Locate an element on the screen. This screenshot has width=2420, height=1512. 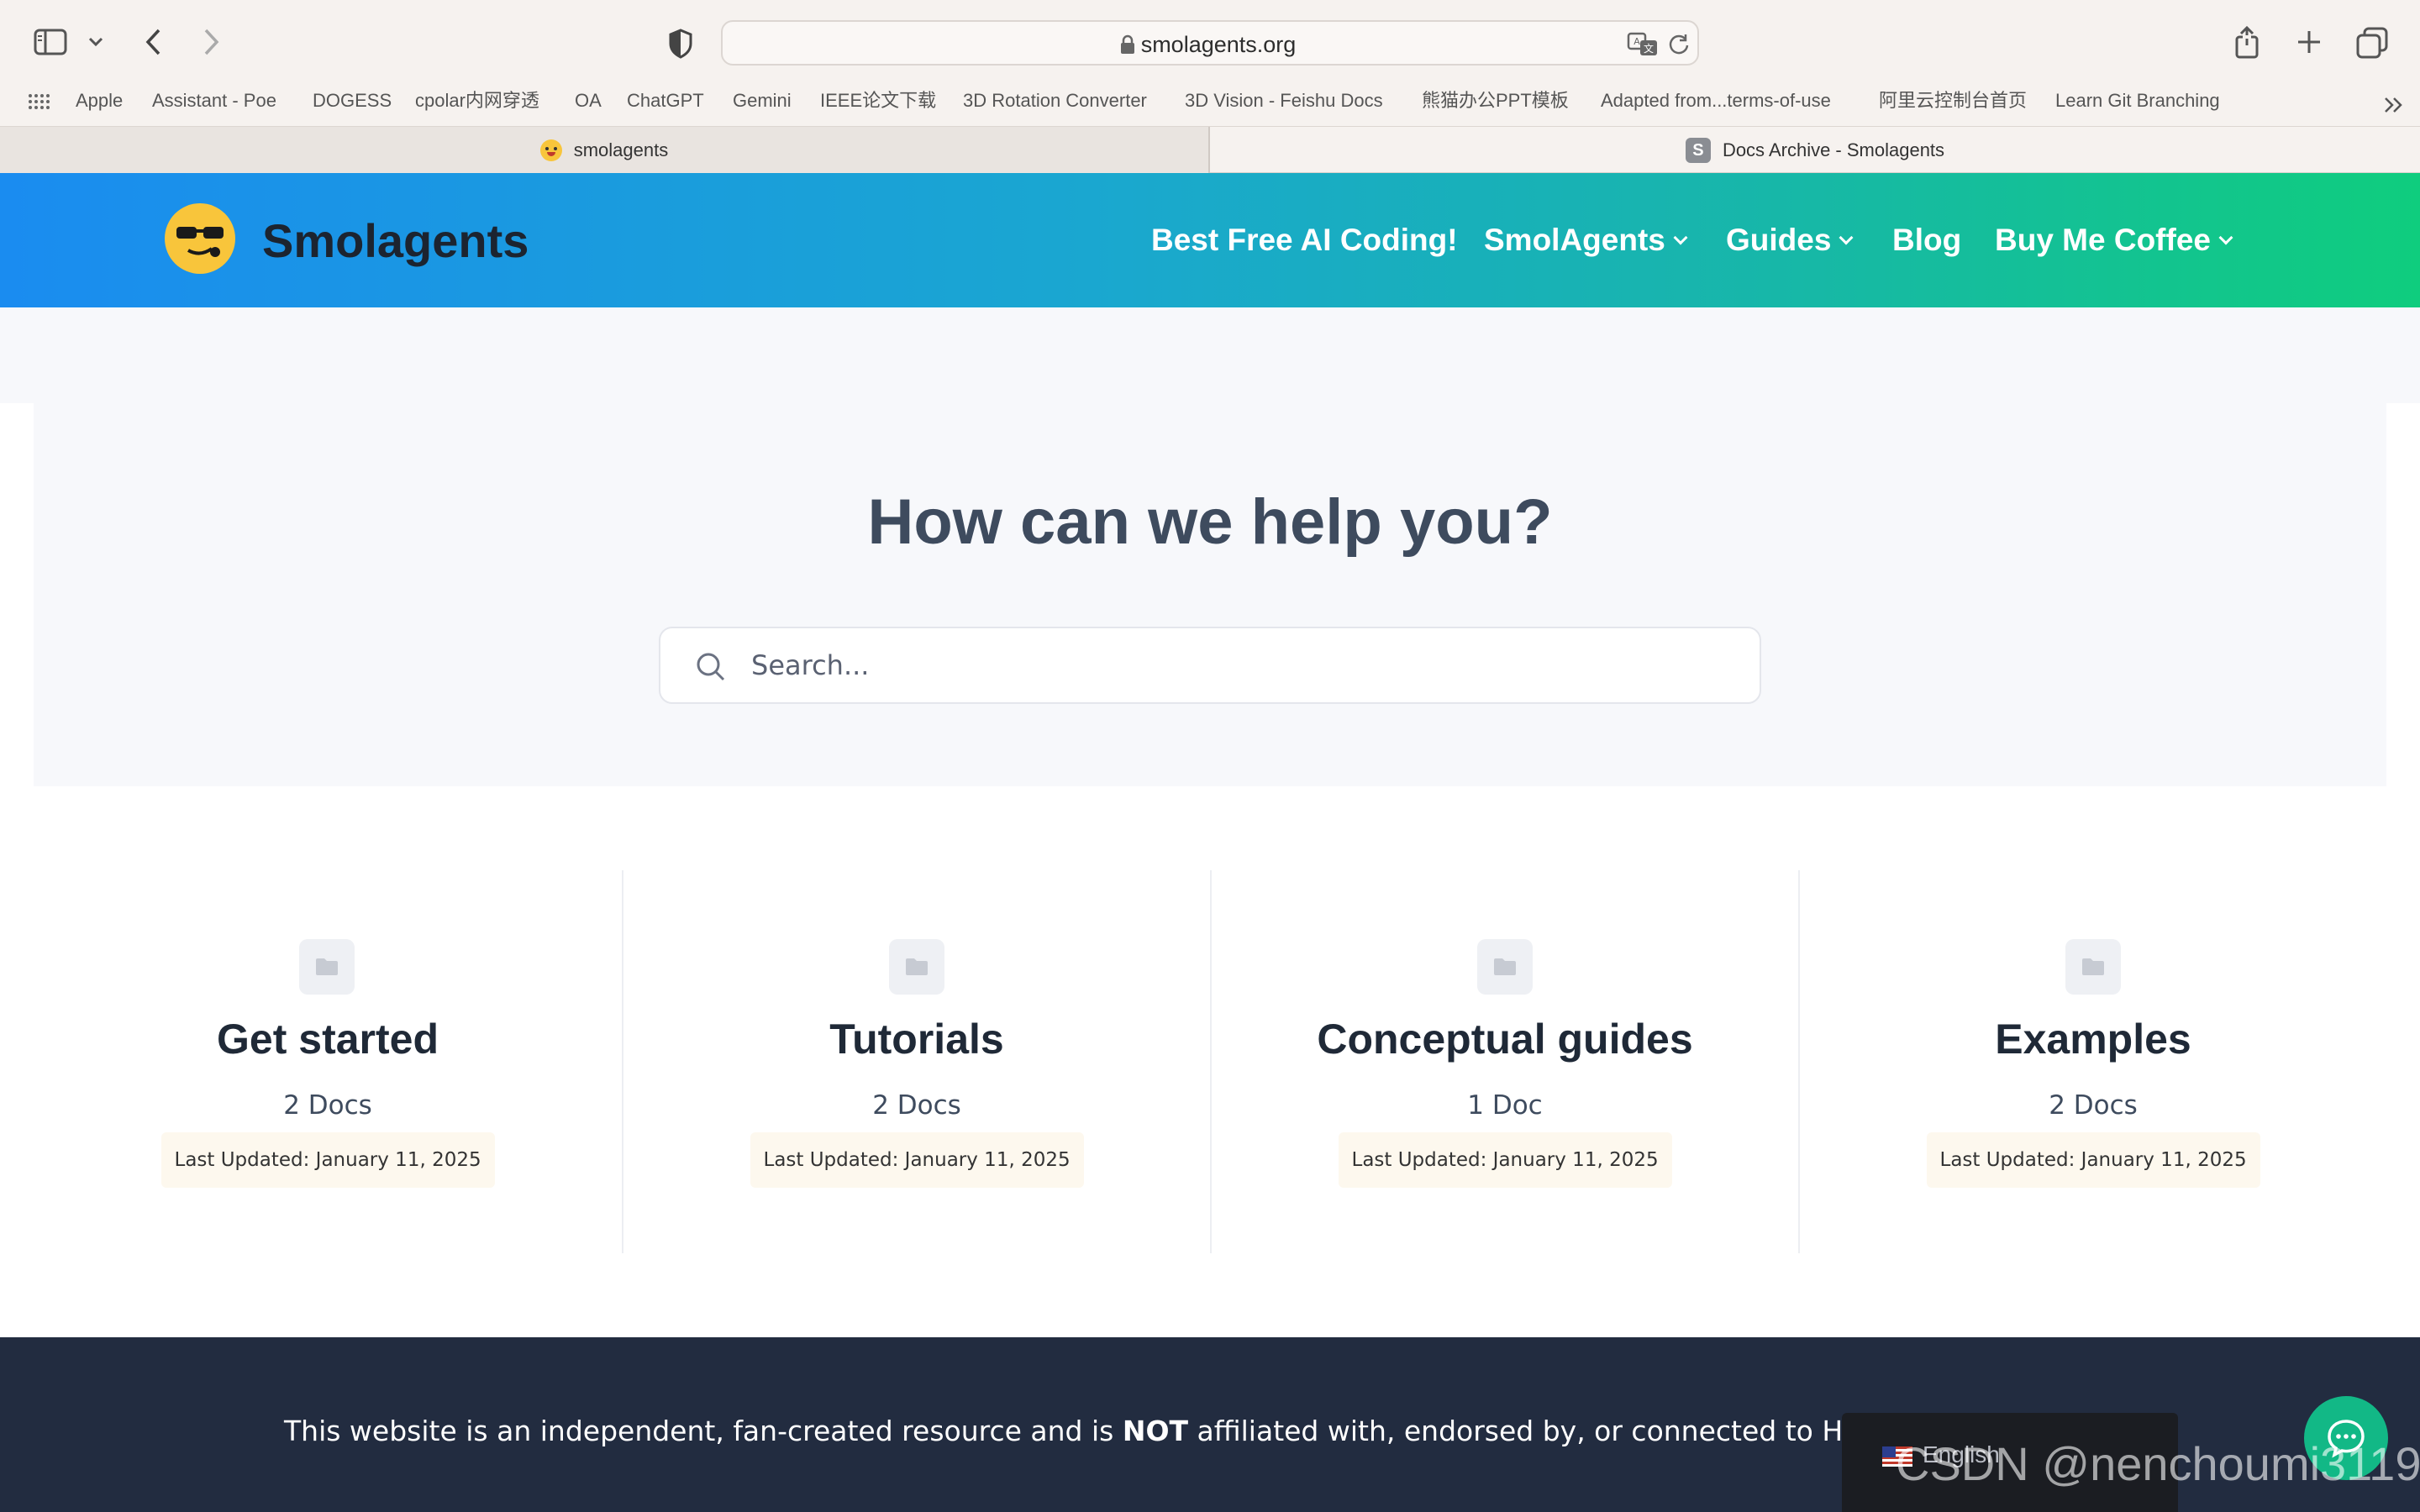
shield-icon is located at coordinates (680, 43).